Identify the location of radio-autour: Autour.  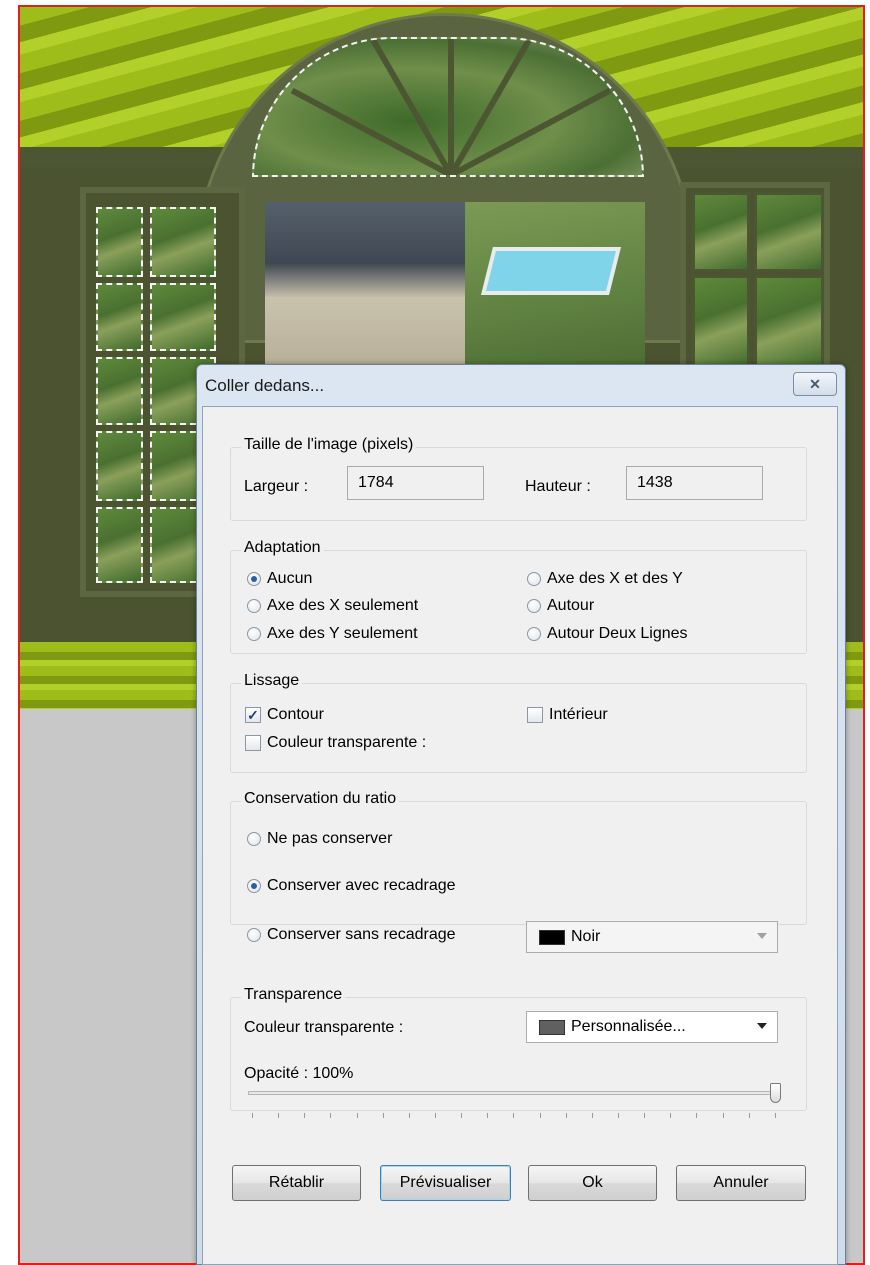
(560, 606).